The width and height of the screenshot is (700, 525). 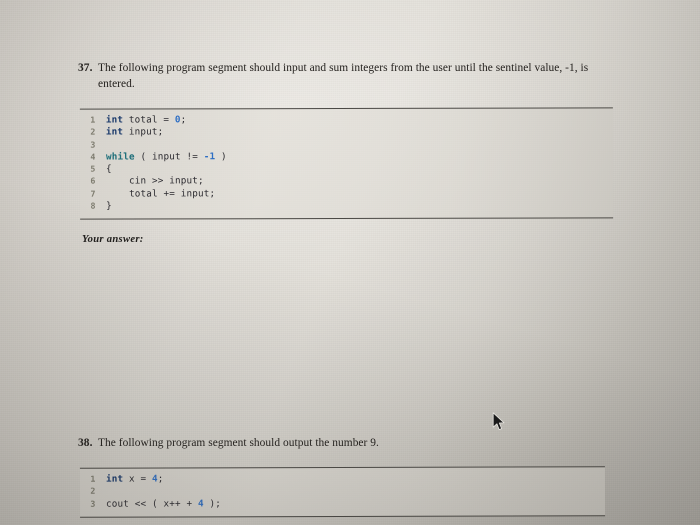 What do you see at coordinates (355, 478) in the screenshot?
I see `code-line-source: int x = 4;` at bounding box center [355, 478].